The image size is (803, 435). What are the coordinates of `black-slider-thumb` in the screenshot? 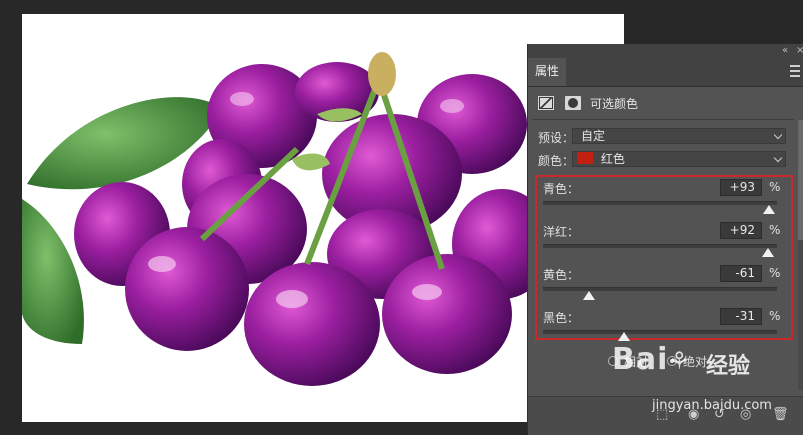 It's located at (623, 336).